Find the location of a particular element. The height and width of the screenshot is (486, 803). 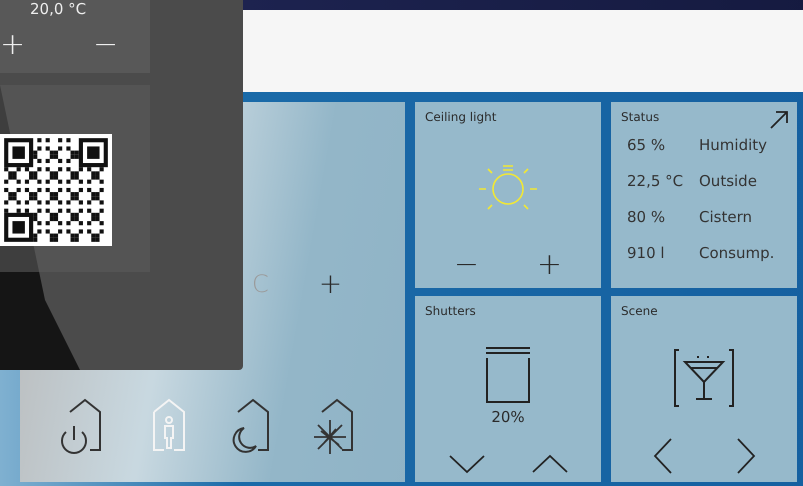

left-chevron-icon is located at coordinates (662, 456).